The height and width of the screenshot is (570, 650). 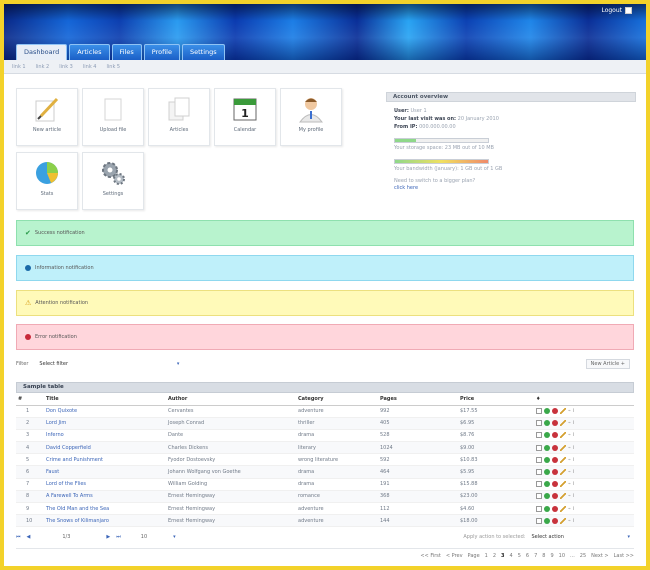 I want to click on subnav-link: link 3, so click(x=66, y=67).